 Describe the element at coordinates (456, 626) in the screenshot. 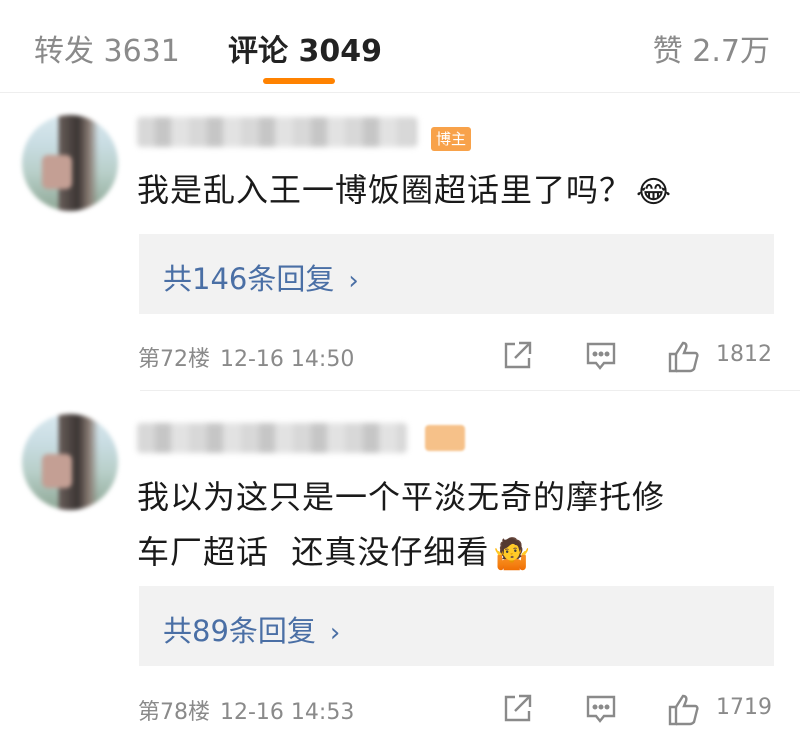

I see `replies-box: 共89条回复 ›` at that location.